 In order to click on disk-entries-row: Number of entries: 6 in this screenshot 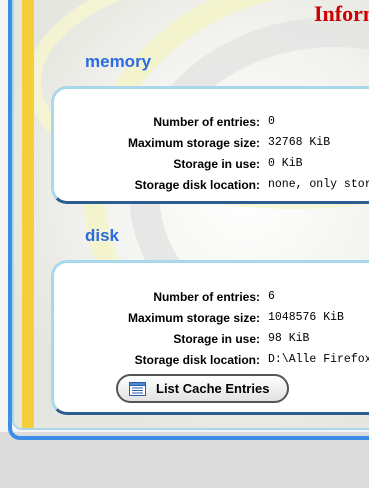, I will do `click(211, 299)`.